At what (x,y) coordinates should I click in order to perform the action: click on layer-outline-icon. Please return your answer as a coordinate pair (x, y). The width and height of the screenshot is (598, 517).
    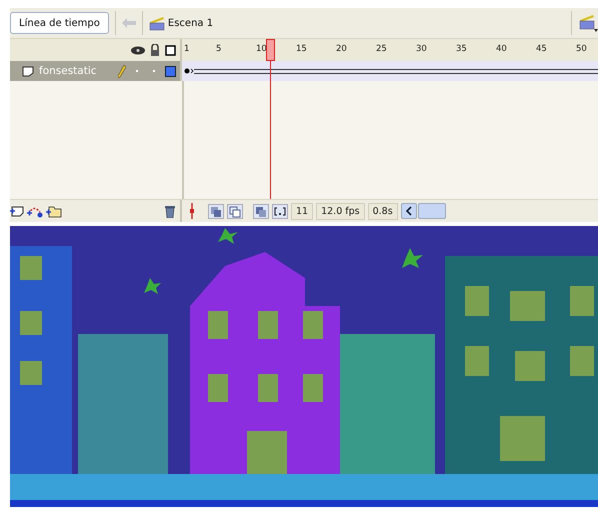
    Looking at the image, I should click on (170, 71).